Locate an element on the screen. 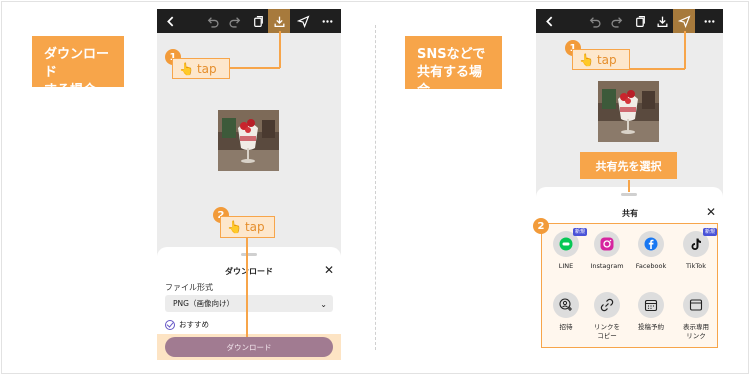 The height and width of the screenshot is (375, 750). share-instagram: Instagram is located at coordinates (607, 251).